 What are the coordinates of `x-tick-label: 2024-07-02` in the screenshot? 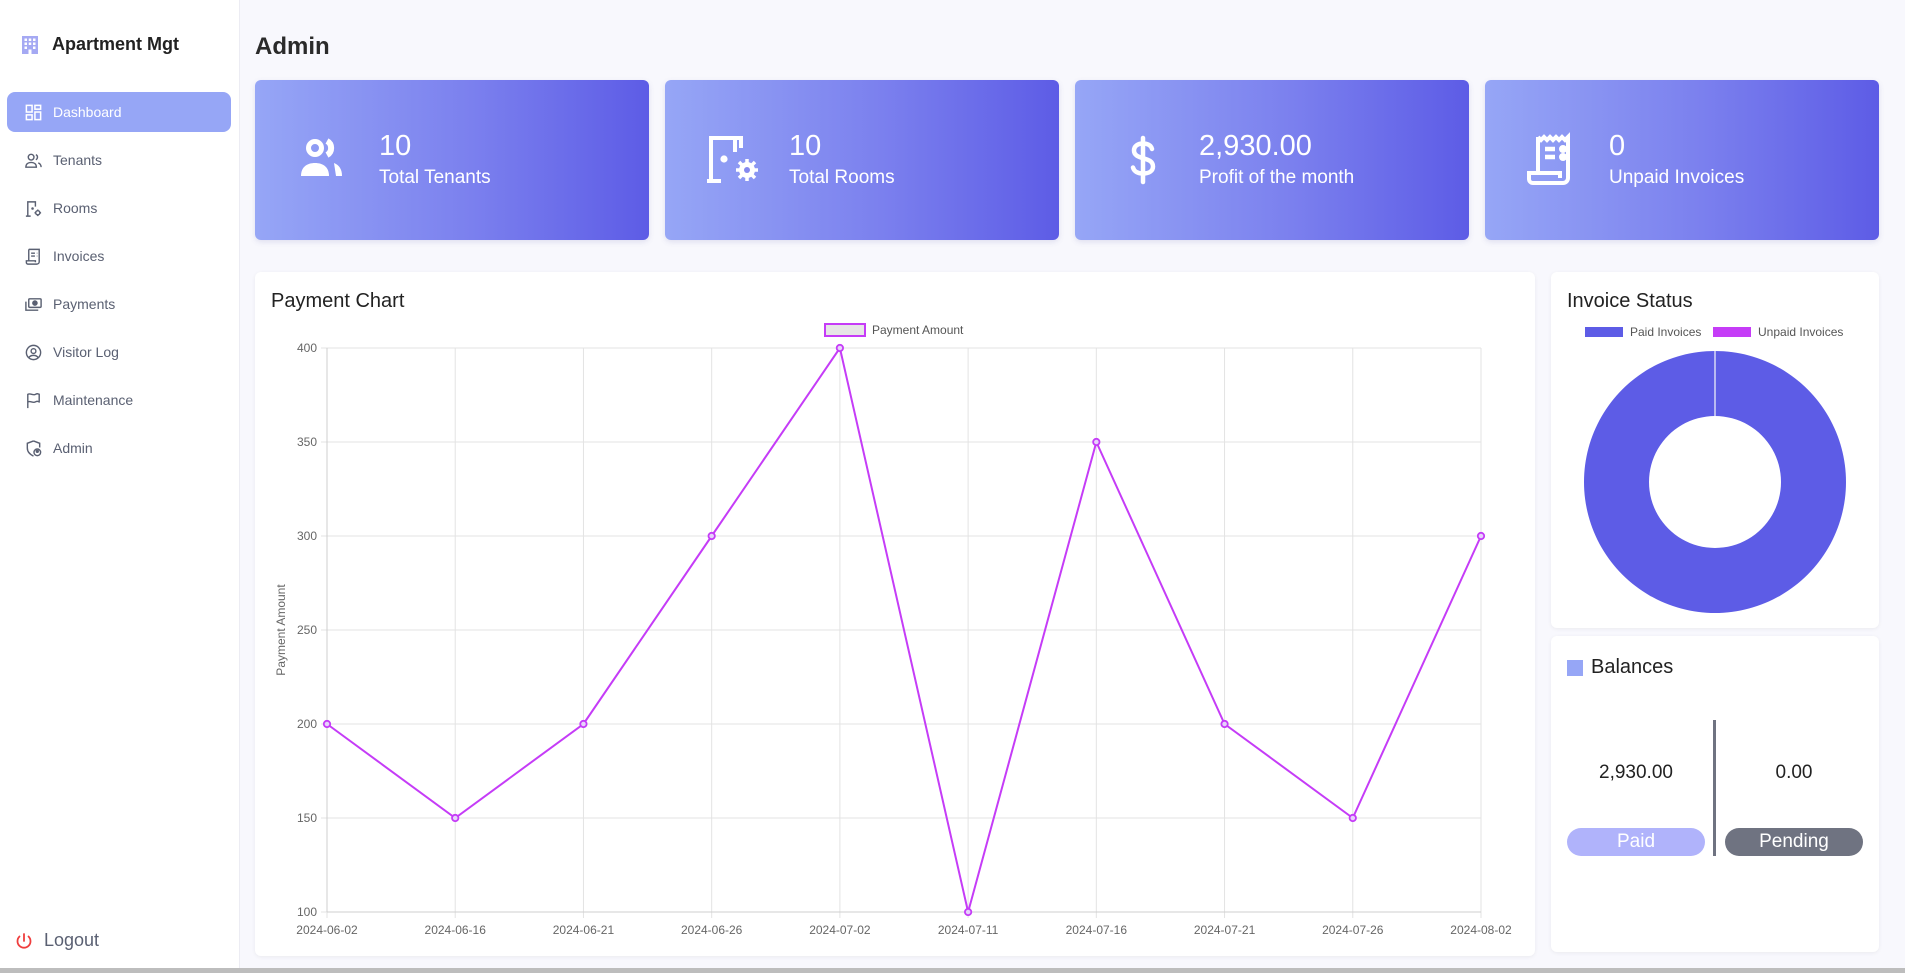 It's located at (840, 930).